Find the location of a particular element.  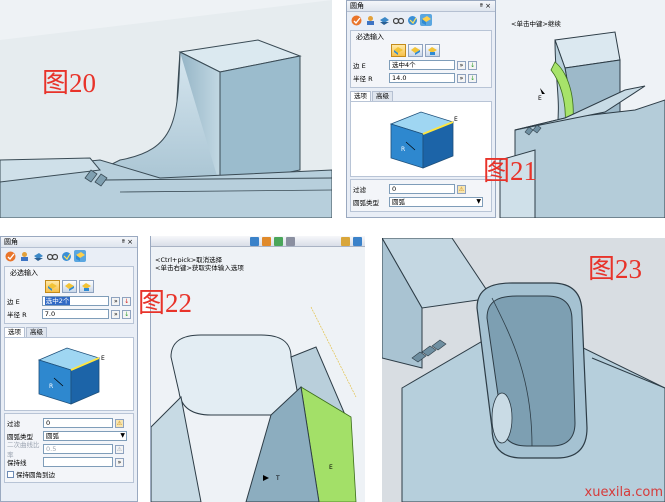

view-display-icon is located at coordinates (357, 241).